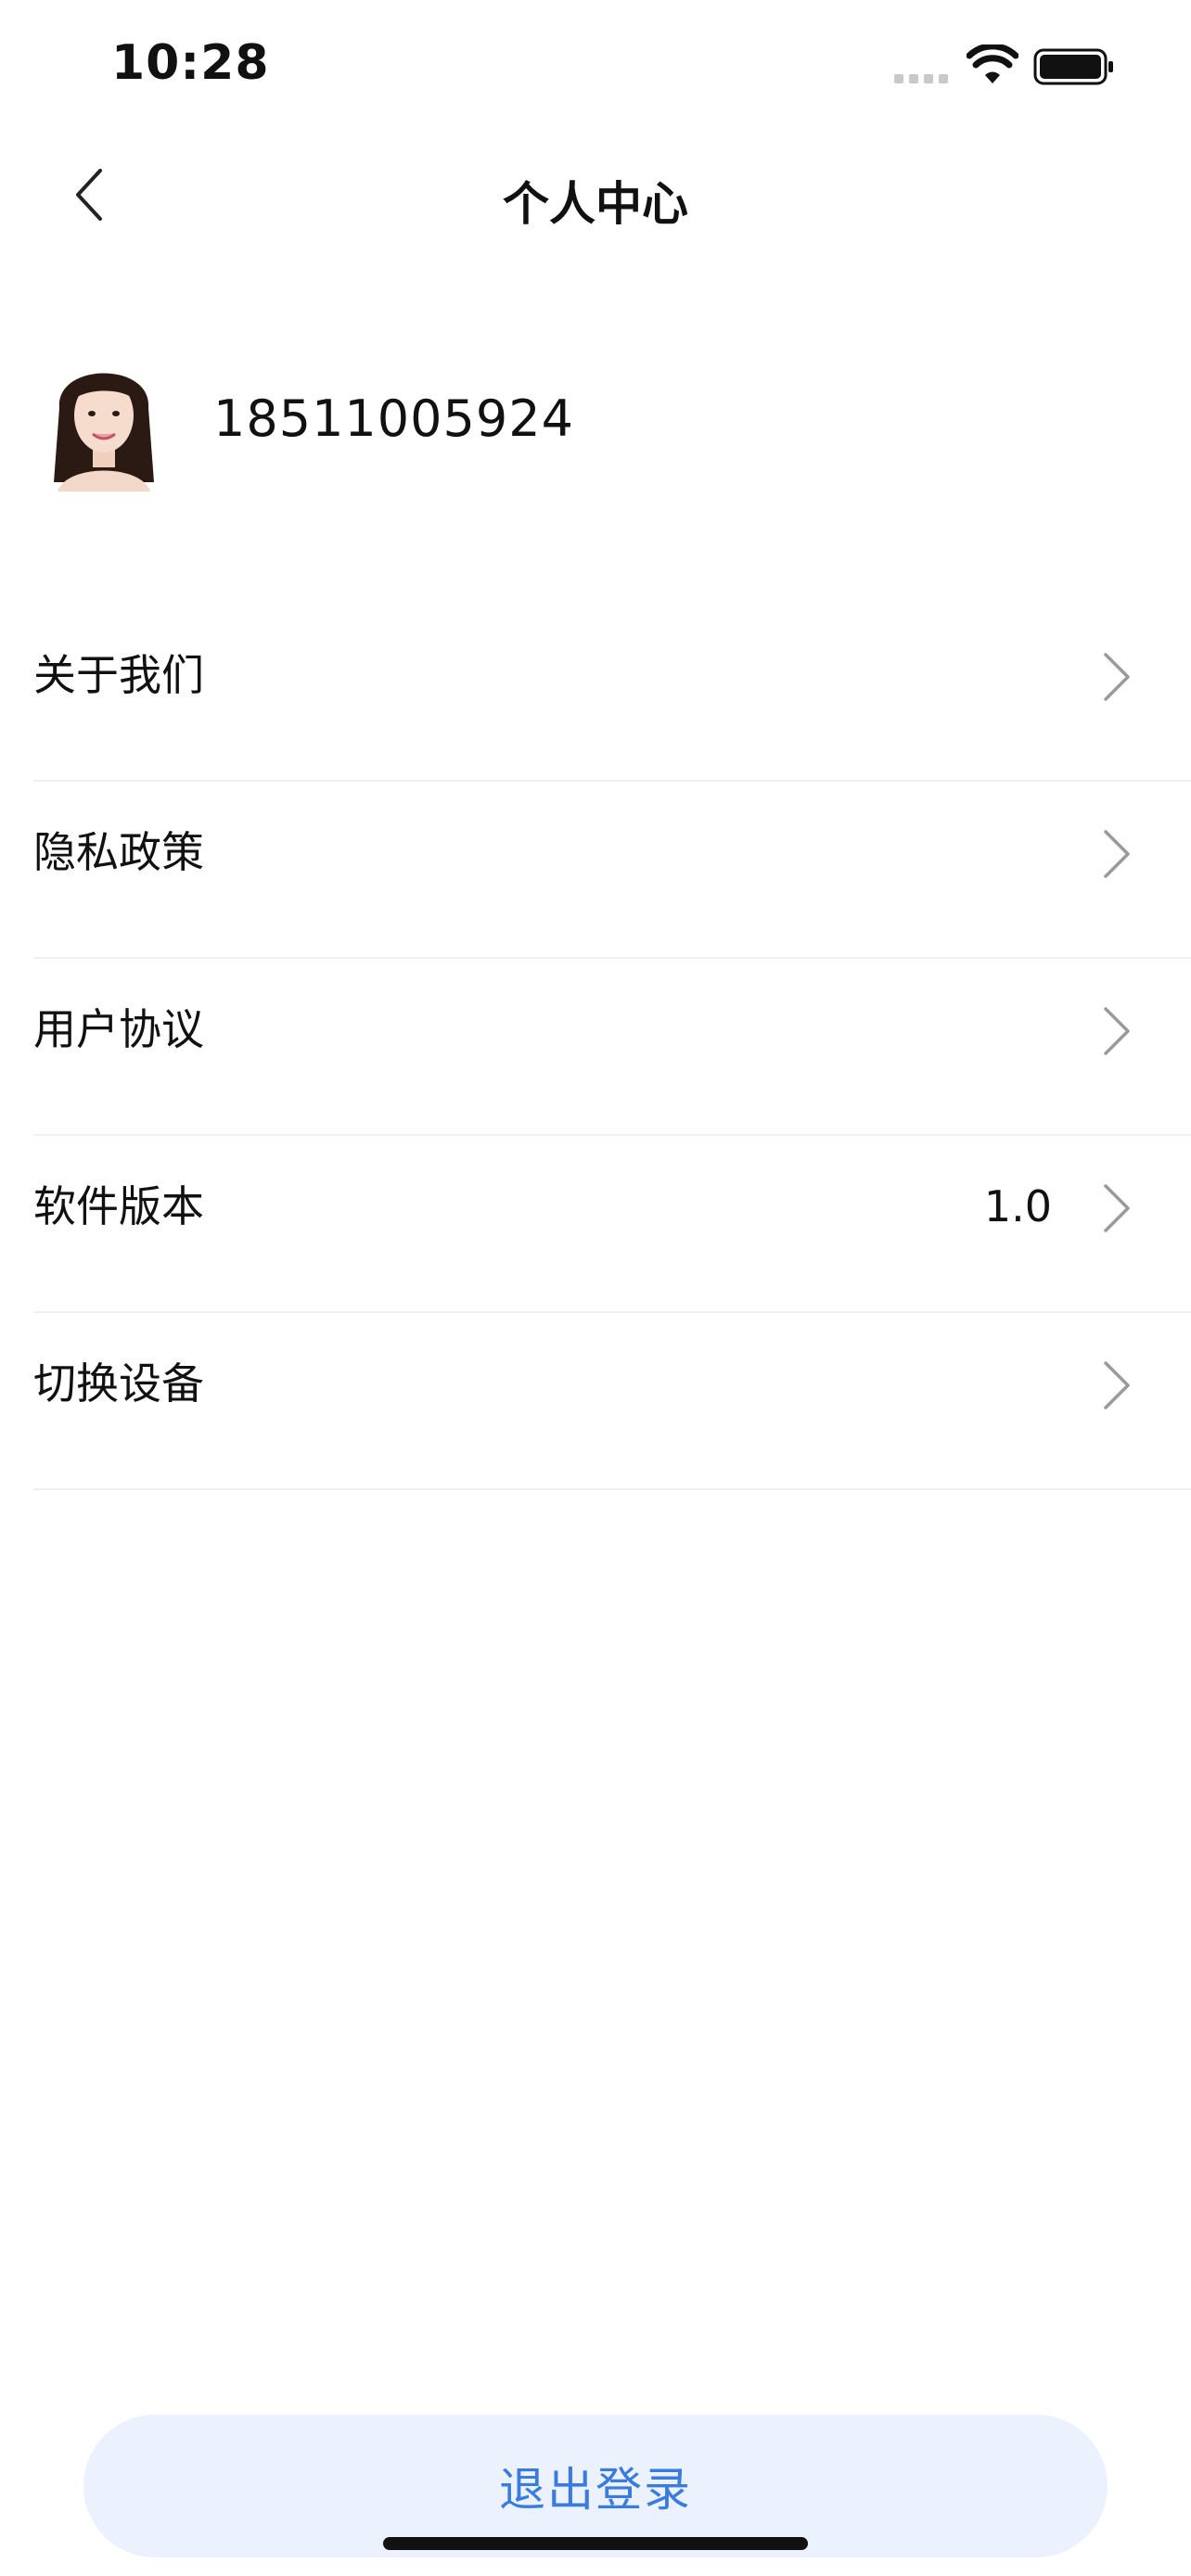  What do you see at coordinates (1018, 1206) in the screenshot?
I see `version-value: 1.0` at bounding box center [1018, 1206].